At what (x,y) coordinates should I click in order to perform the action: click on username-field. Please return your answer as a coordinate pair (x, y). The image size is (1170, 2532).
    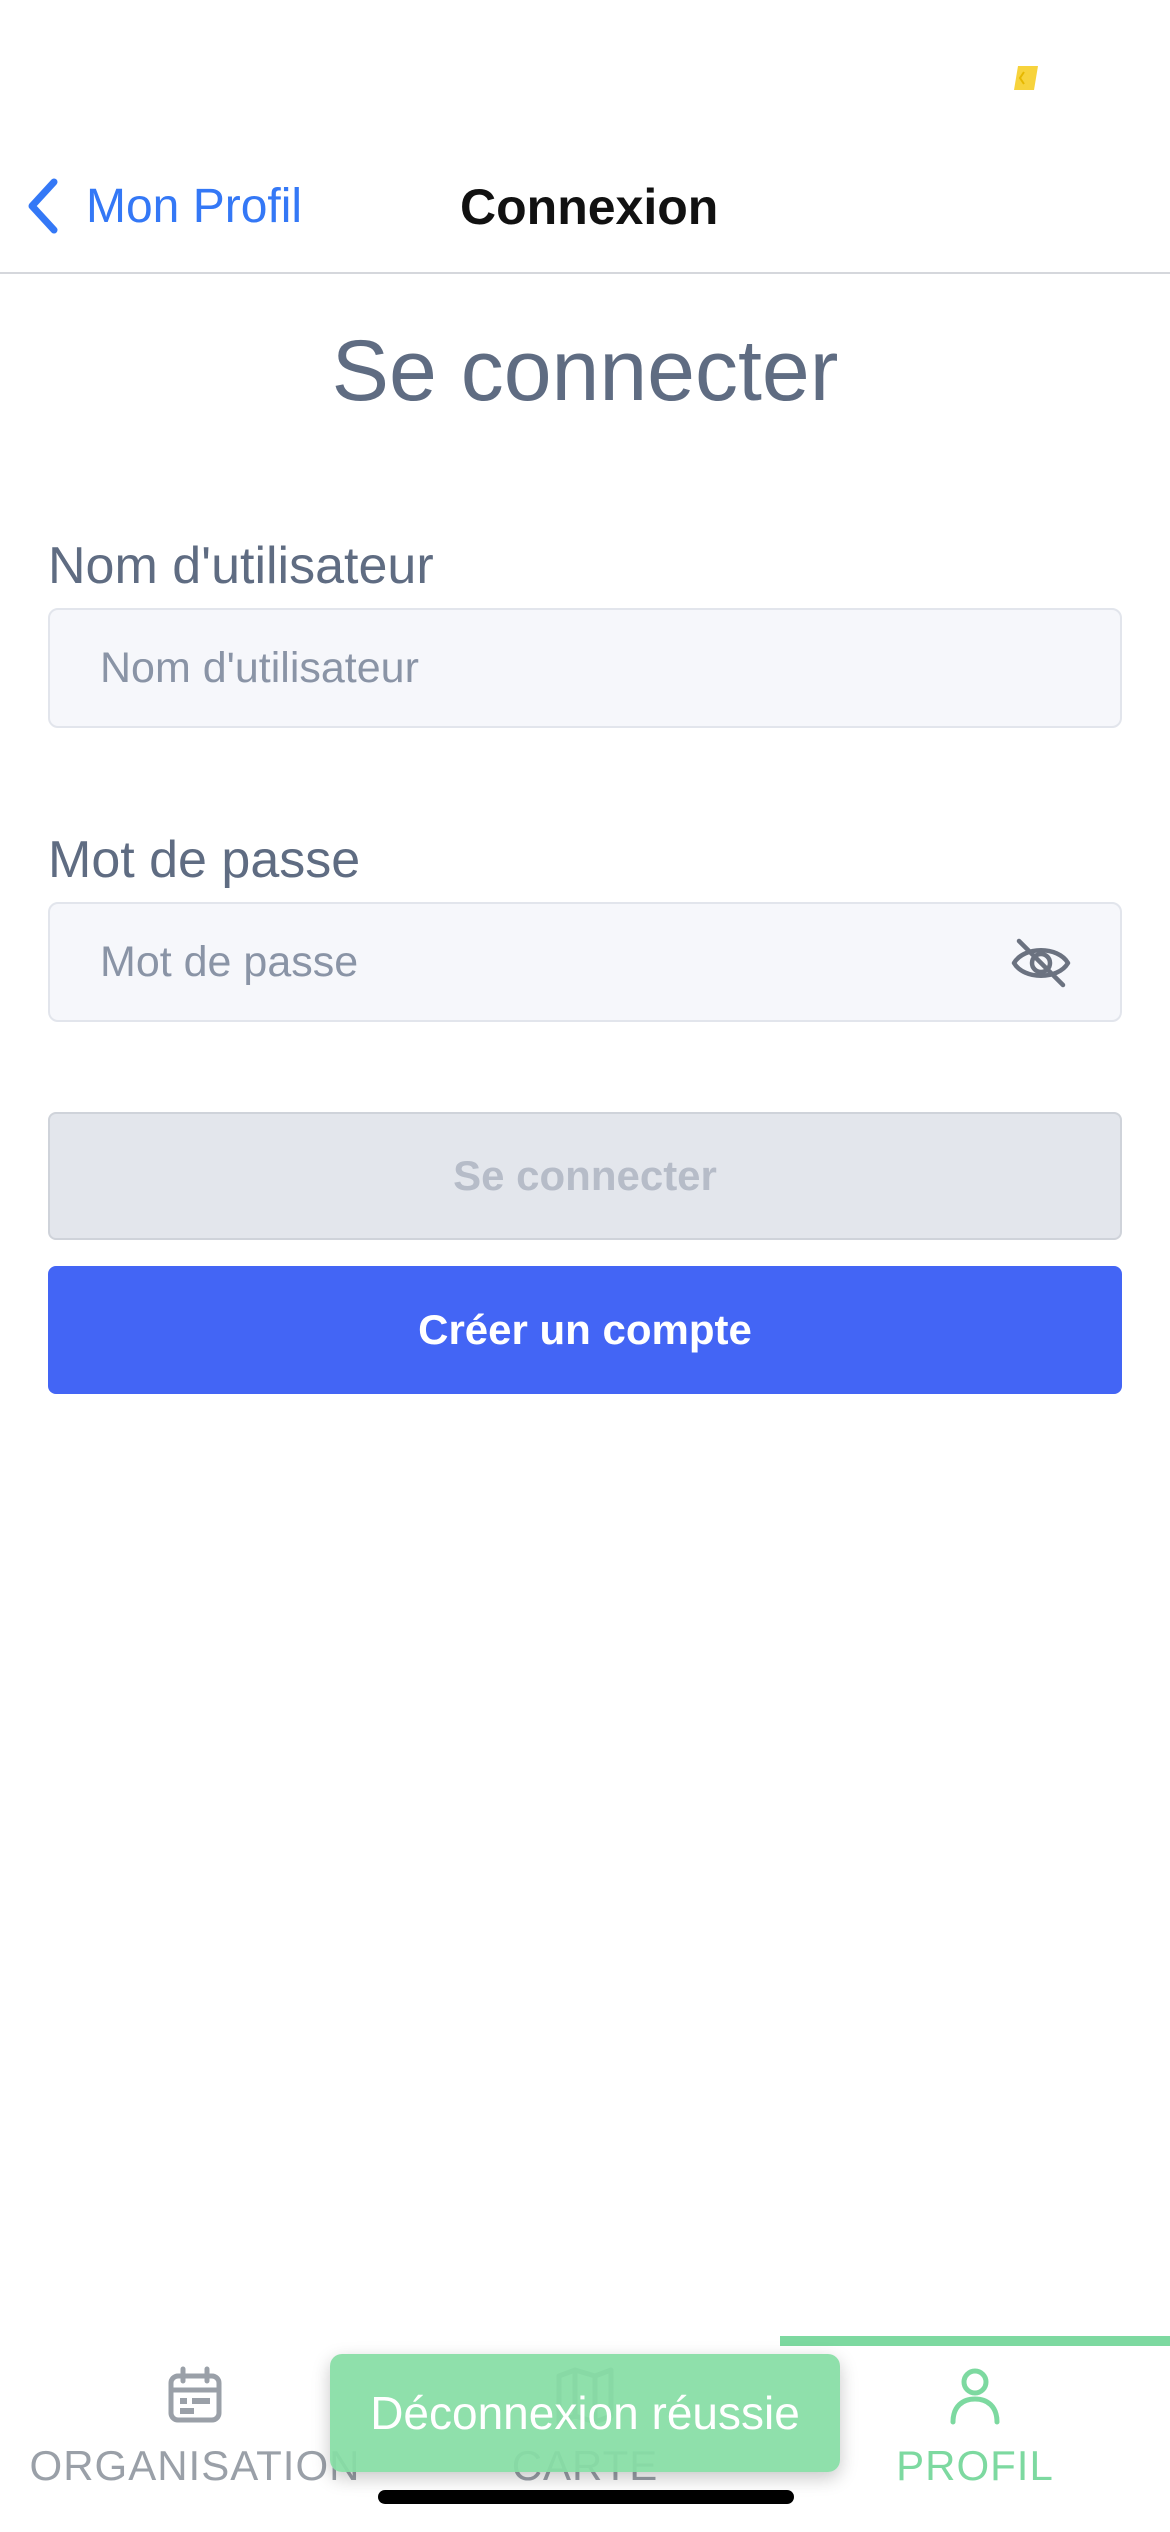
    Looking at the image, I should click on (585, 668).